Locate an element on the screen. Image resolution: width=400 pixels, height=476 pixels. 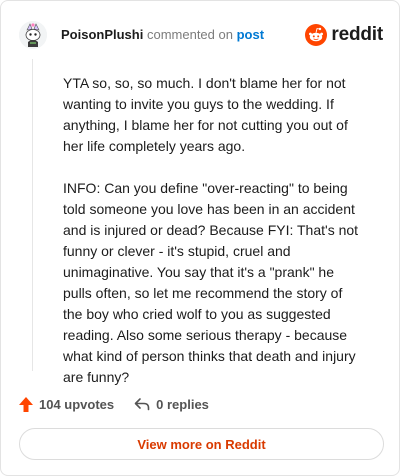
comment-actions: 104 upvotes 0 replies is located at coordinates (114, 404).